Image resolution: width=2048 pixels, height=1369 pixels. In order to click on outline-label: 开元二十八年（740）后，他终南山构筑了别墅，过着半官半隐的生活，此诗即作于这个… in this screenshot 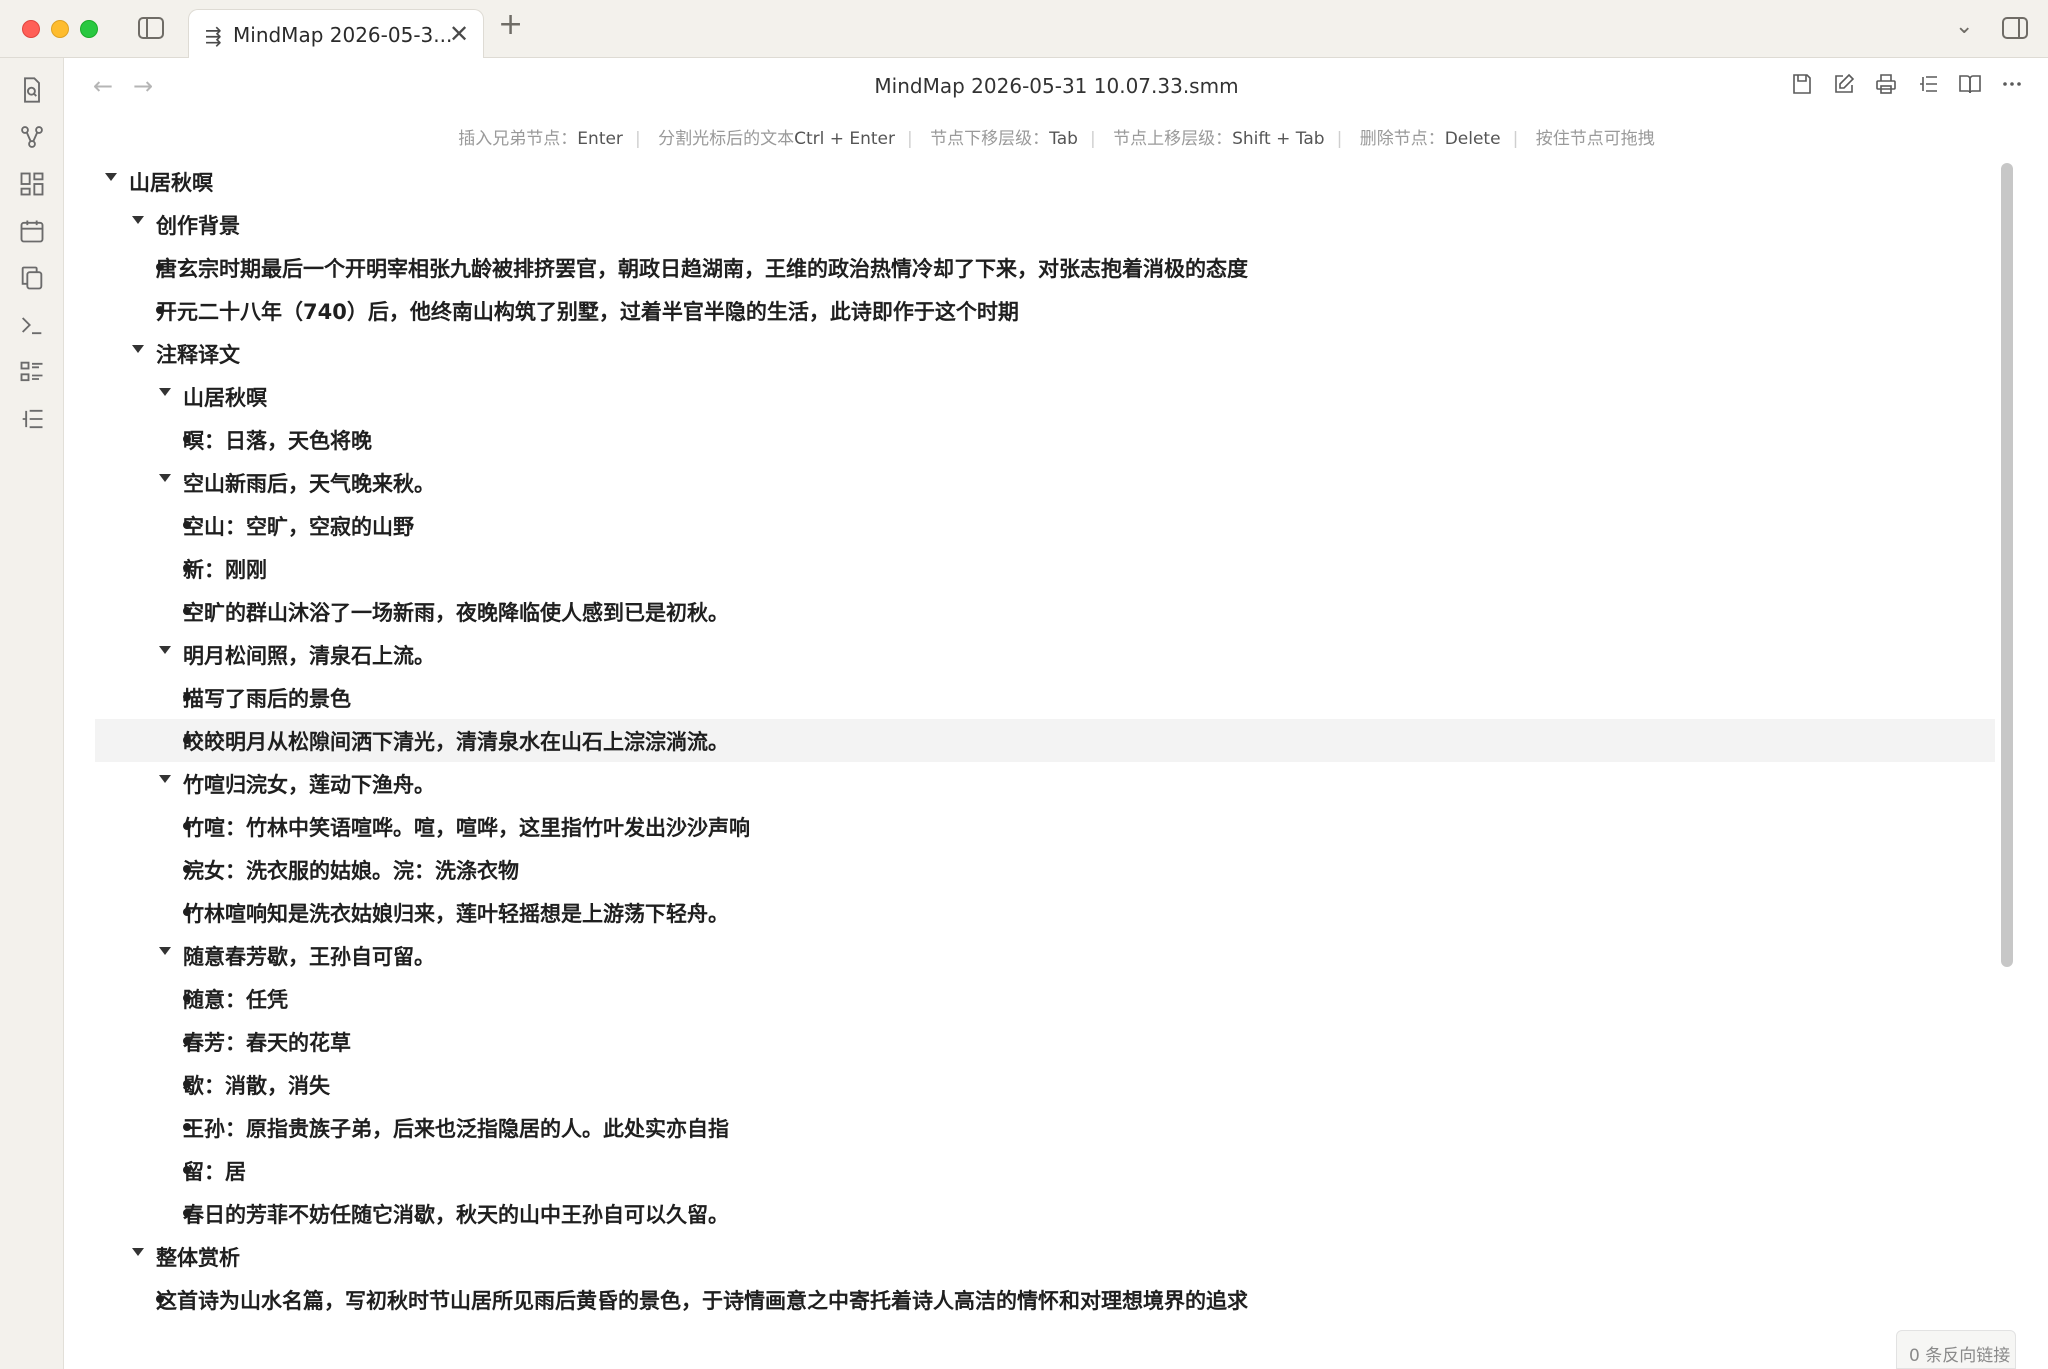, I will do `click(587, 311)`.